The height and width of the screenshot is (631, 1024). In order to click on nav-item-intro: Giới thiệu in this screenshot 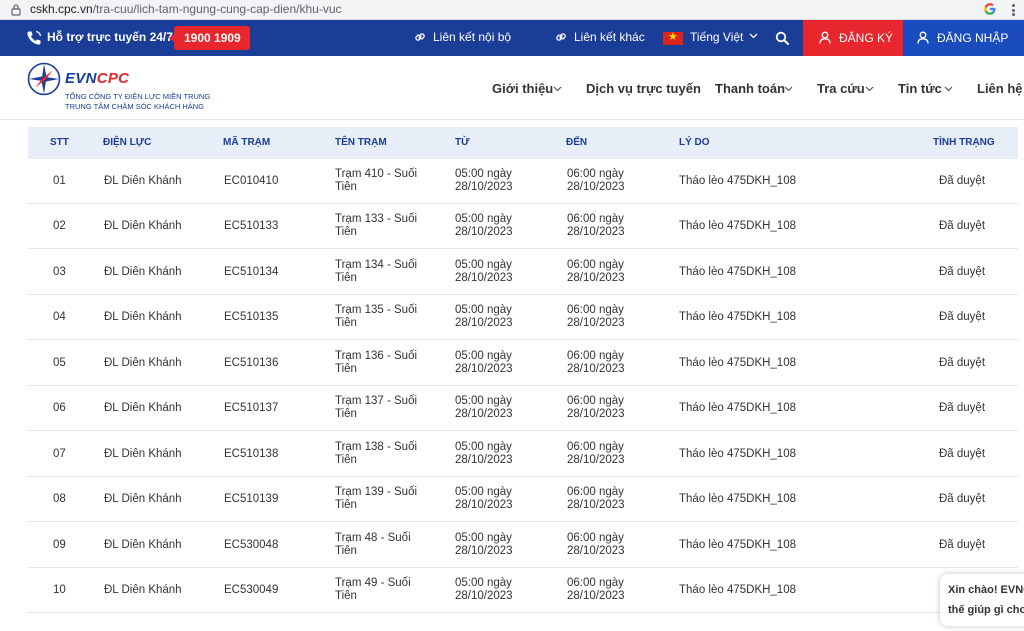, I will do `click(522, 88)`.